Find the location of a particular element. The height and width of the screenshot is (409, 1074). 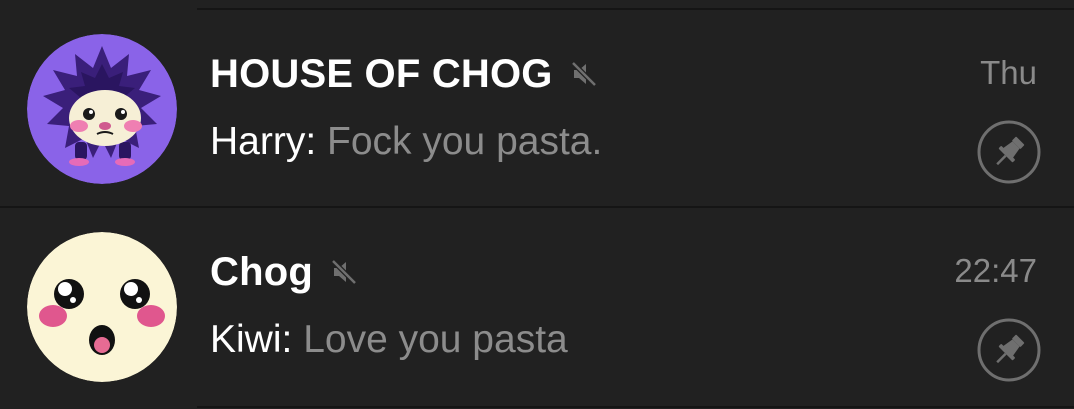

chat-title-line: Chog is located at coordinates (284, 272).